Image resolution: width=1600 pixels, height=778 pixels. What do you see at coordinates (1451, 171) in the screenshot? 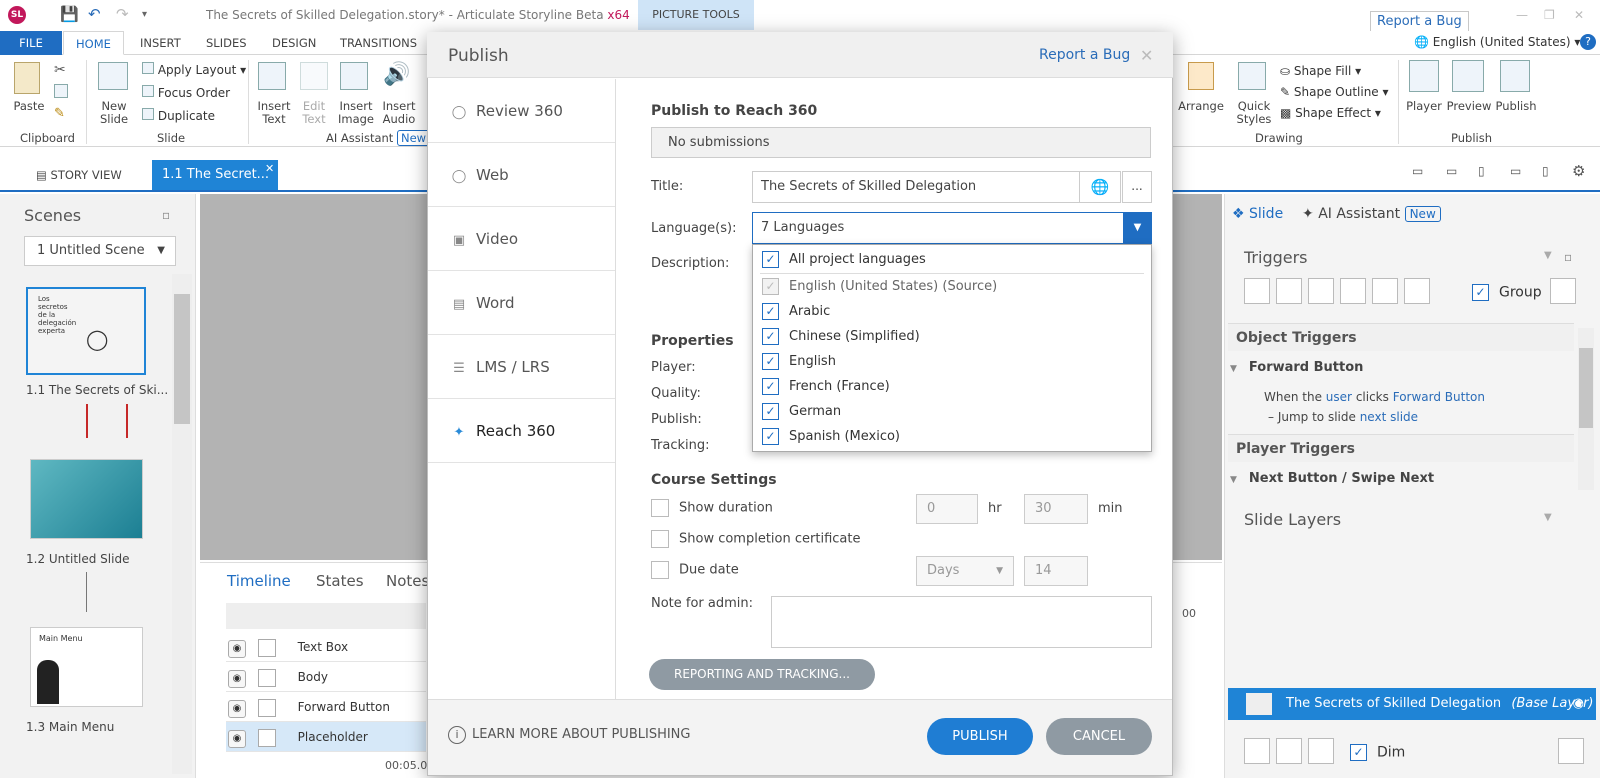
I see `tablet-landscape-icon: ▭` at bounding box center [1451, 171].